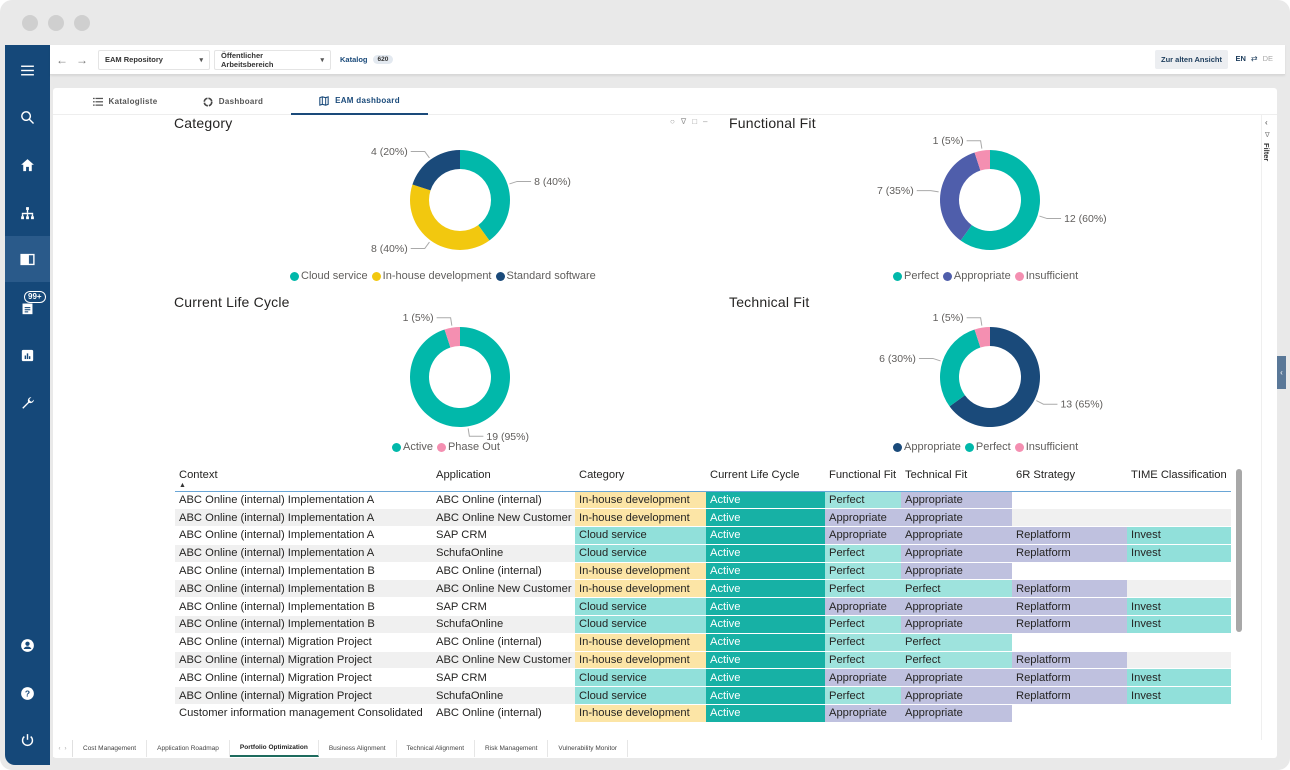  Describe the element at coordinates (1268, 140) in the screenshot. I see `filter-pane: ‹ ∇ Filter` at that location.